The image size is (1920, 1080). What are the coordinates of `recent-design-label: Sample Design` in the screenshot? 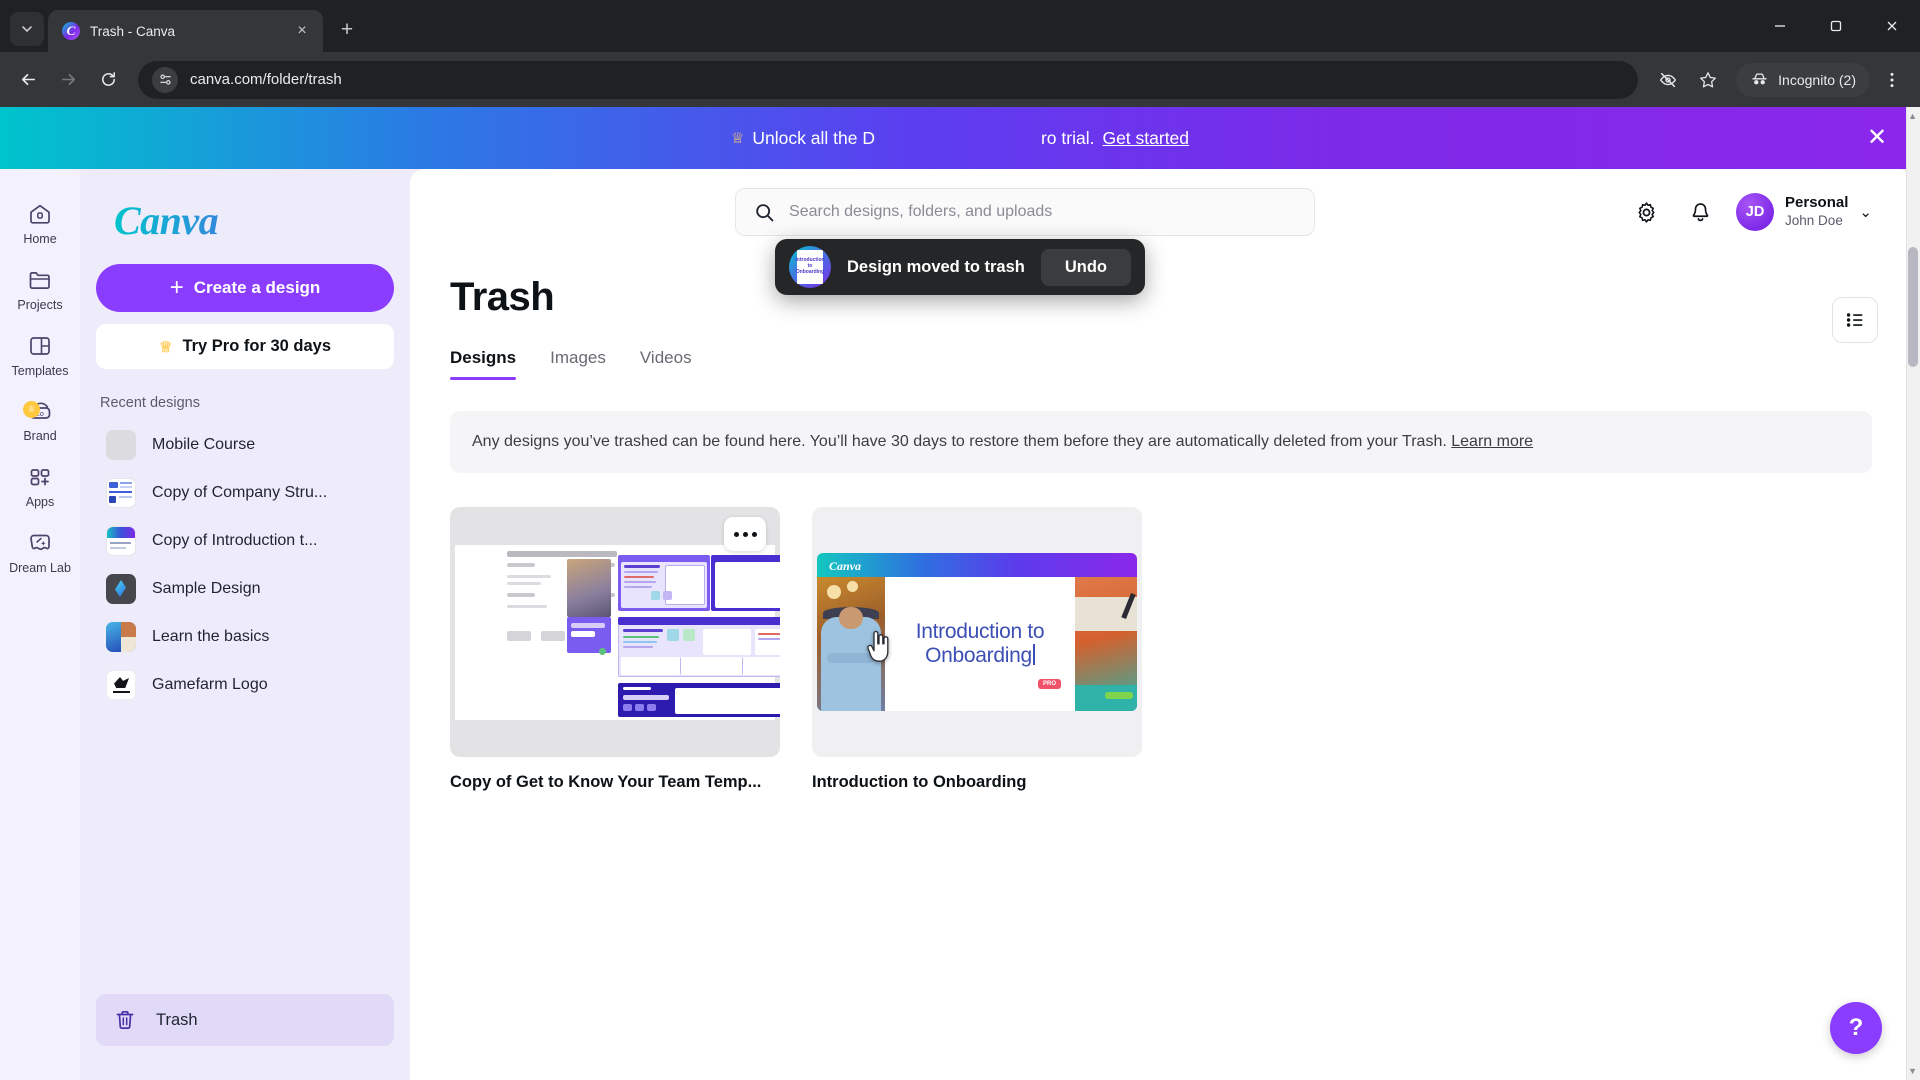 It's located at (206, 588).